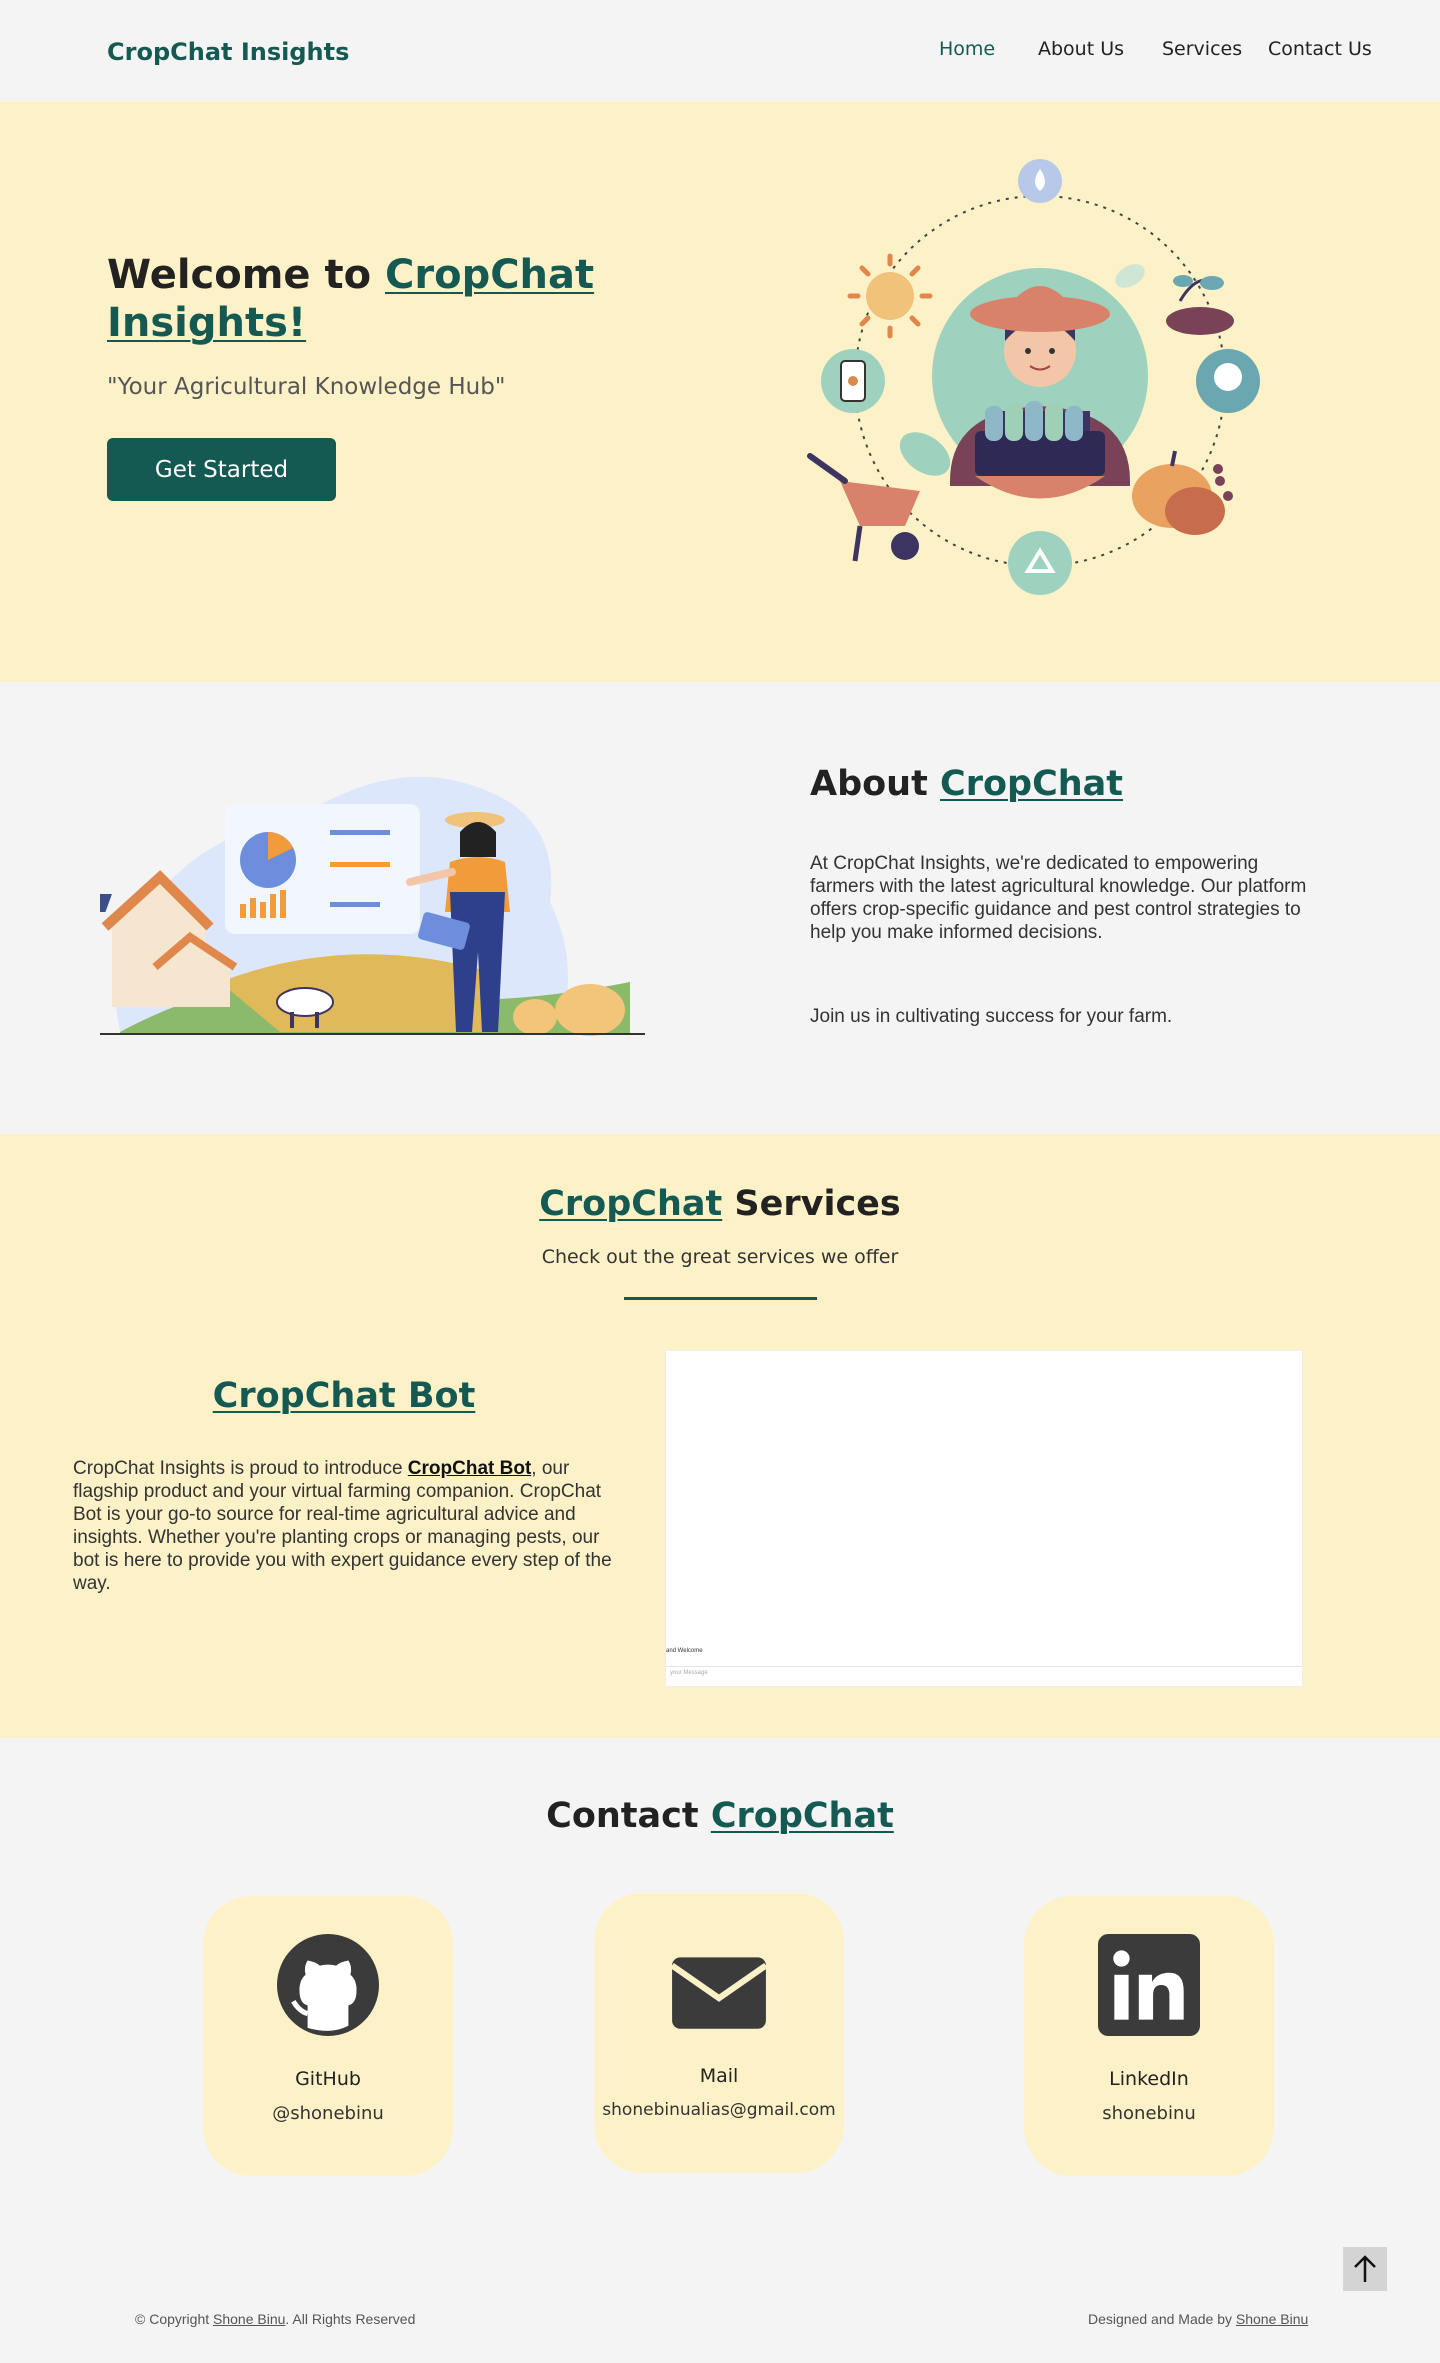 The image size is (1440, 2363). Describe the element at coordinates (469, 1468) in the screenshot. I see `bot-link: CropChat Bot` at that location.